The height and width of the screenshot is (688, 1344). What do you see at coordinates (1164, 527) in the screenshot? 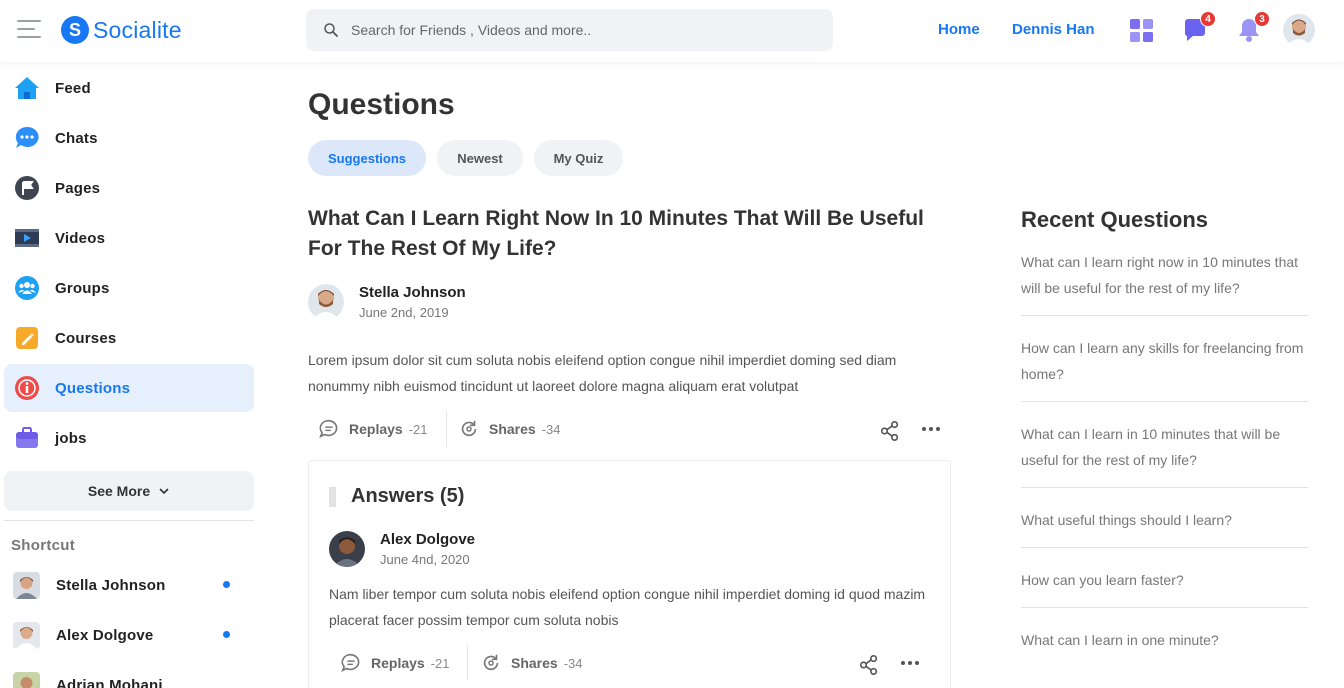
I see `recent-question-link: What useful things should I learn?` at bounding box center [1164, 527].